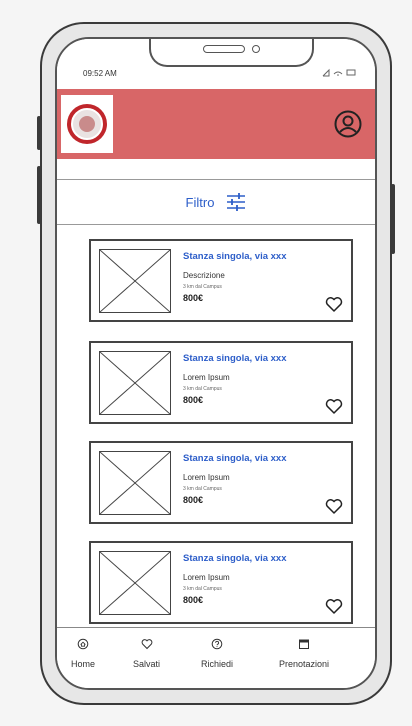 The image size is (412, 726). What do you see at coordinates (256, 49) in the screenshot?
I see `camera` at bounding box center [256, 49].